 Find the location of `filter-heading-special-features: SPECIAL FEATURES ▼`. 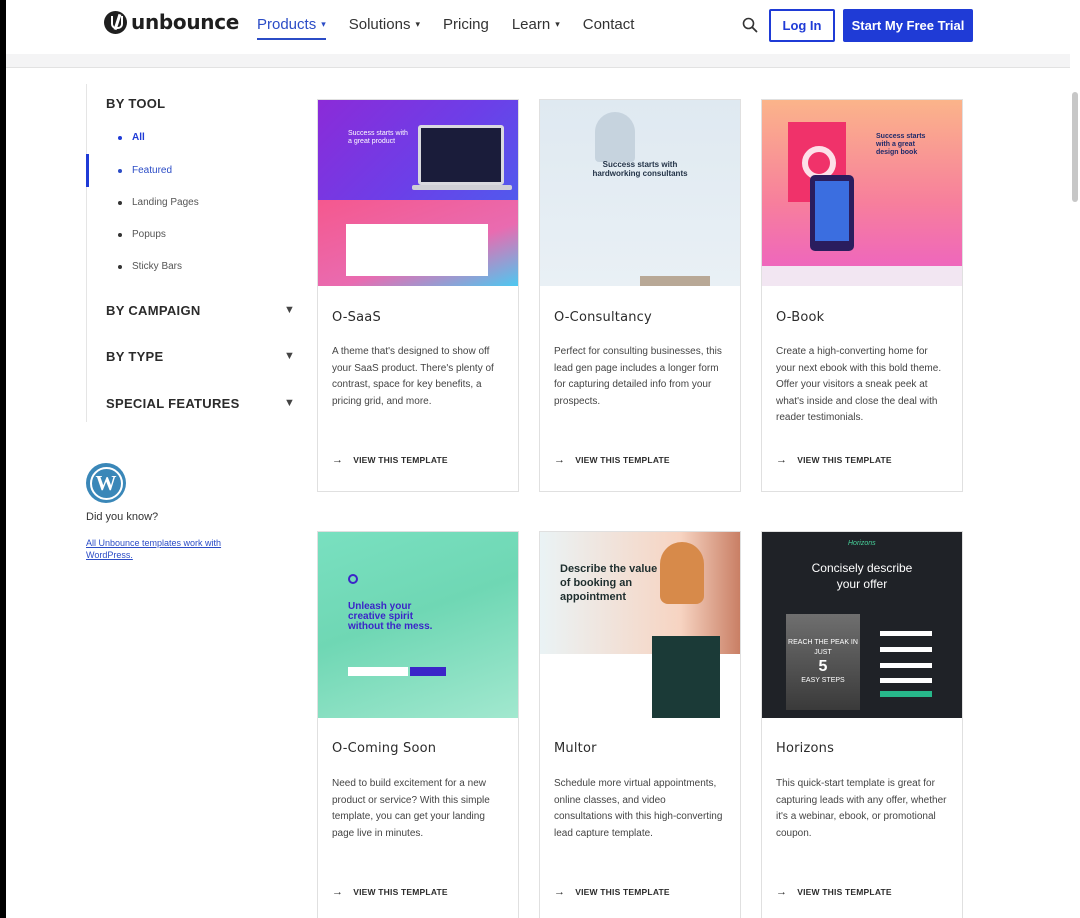

filter-heading-special-features: SPECIAL FEATURES ▼ is located at coordinates (200, 403).